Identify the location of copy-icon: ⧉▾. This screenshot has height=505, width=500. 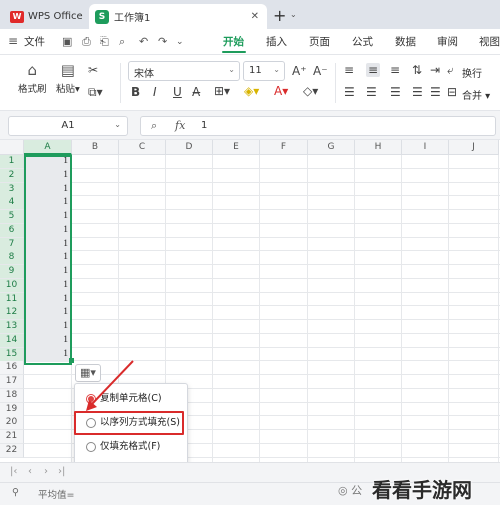
(95, 92).